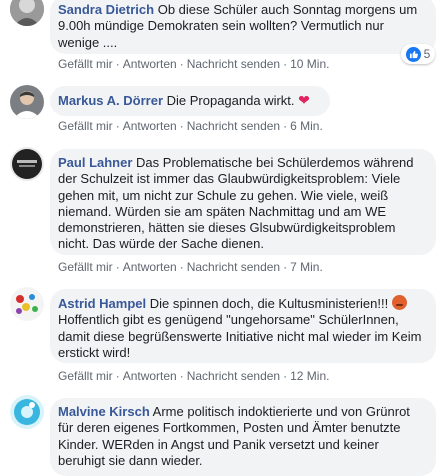 The width and height of the screenshot is (445, 476). Describe the element at coordinates (230, 100) in the screenshot. I see `comment-text: Die Propaganda wirkt.` at that location.